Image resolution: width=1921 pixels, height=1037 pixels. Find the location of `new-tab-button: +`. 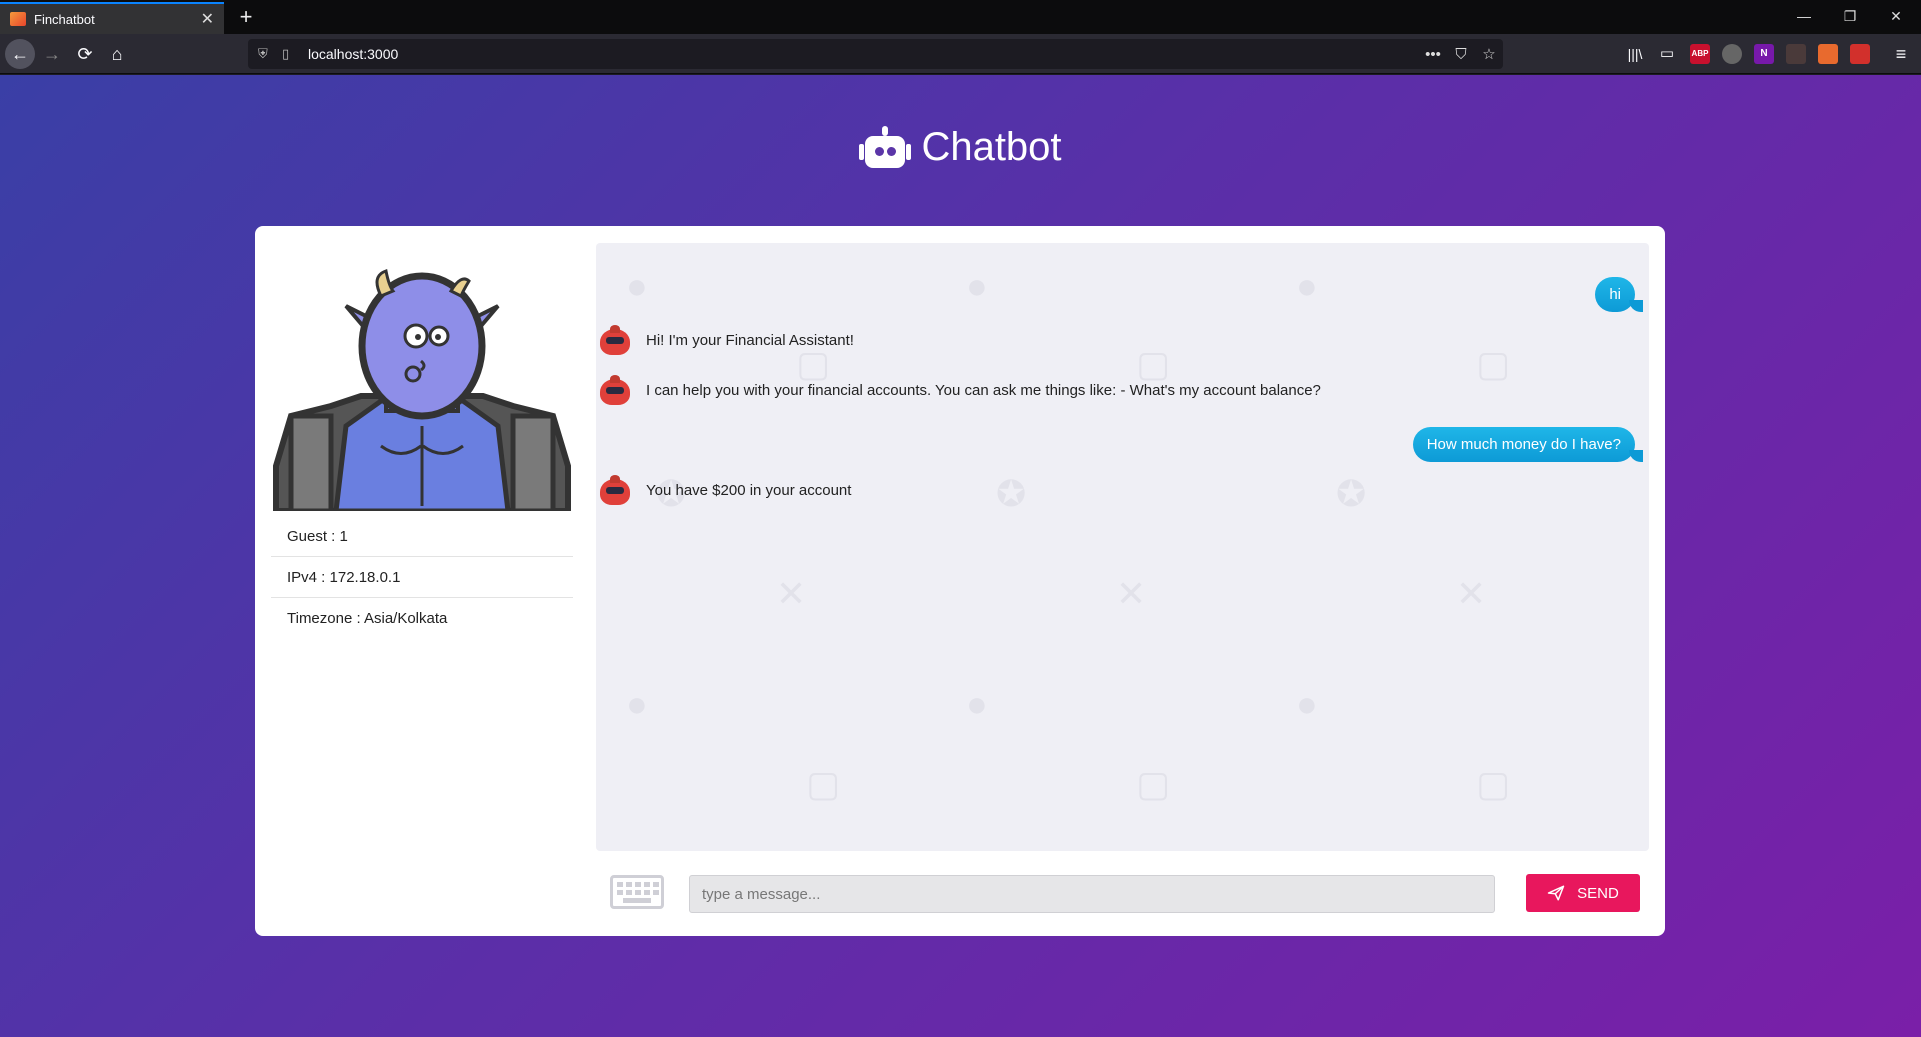

new-tab-button: + is located at coordinates (246, 17).